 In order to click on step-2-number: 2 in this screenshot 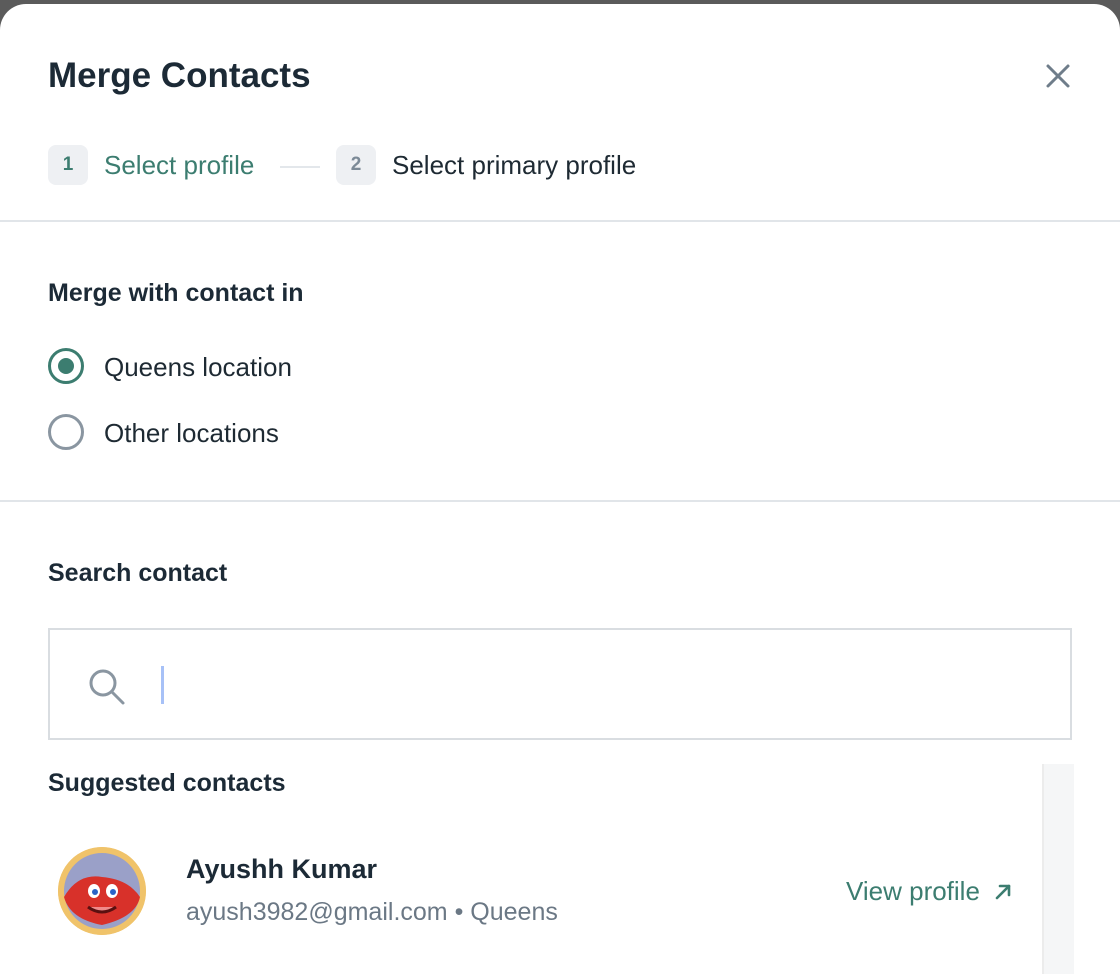, I will do `click(356, 165)`.